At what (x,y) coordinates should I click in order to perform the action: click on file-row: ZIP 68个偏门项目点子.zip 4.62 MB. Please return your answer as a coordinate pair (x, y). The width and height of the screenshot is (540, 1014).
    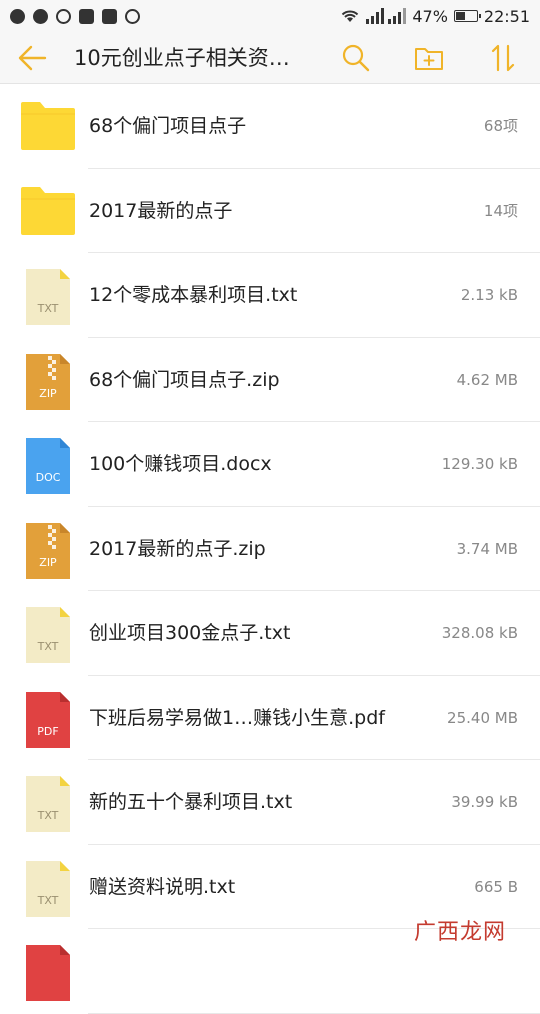
    Looking at the image, I should click on (270, 380).